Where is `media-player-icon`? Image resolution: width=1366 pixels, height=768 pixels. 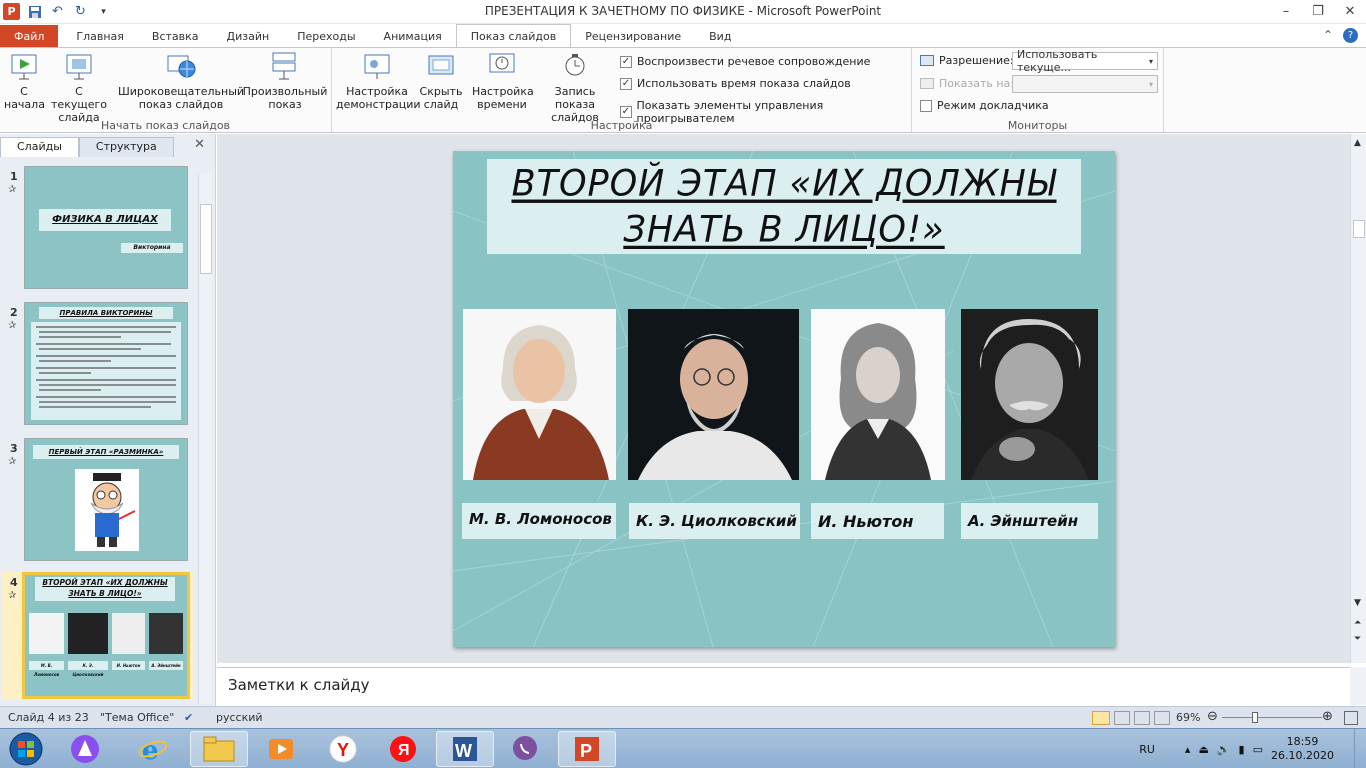
media-player-icon is located at coordinates (281, 749).